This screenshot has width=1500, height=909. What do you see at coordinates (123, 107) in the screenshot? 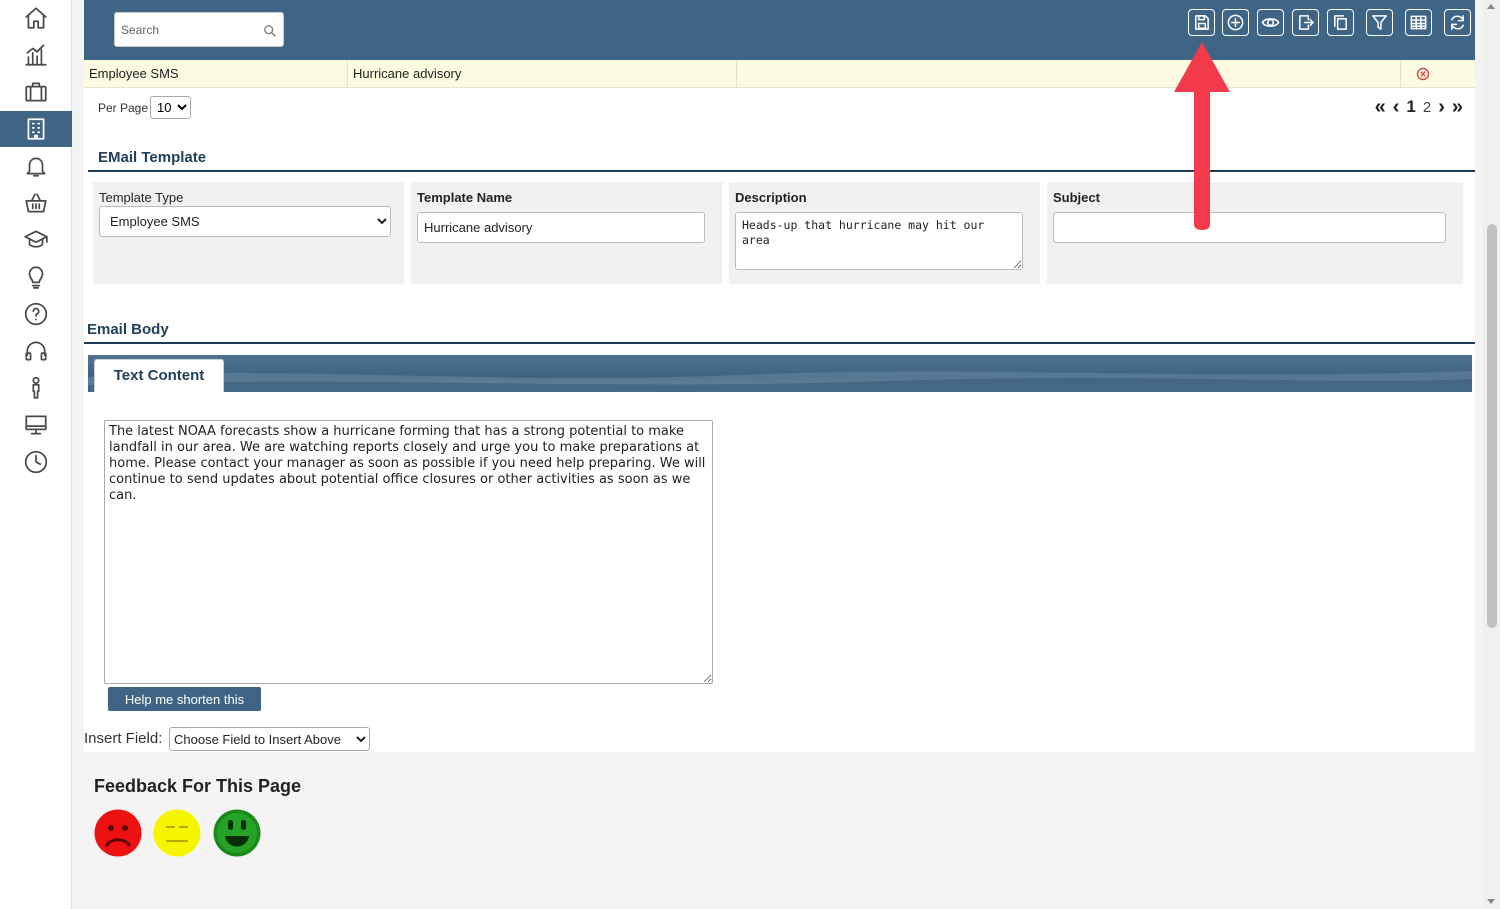
I see `per-page-label: Per Page` at bounding box center [123, 107].